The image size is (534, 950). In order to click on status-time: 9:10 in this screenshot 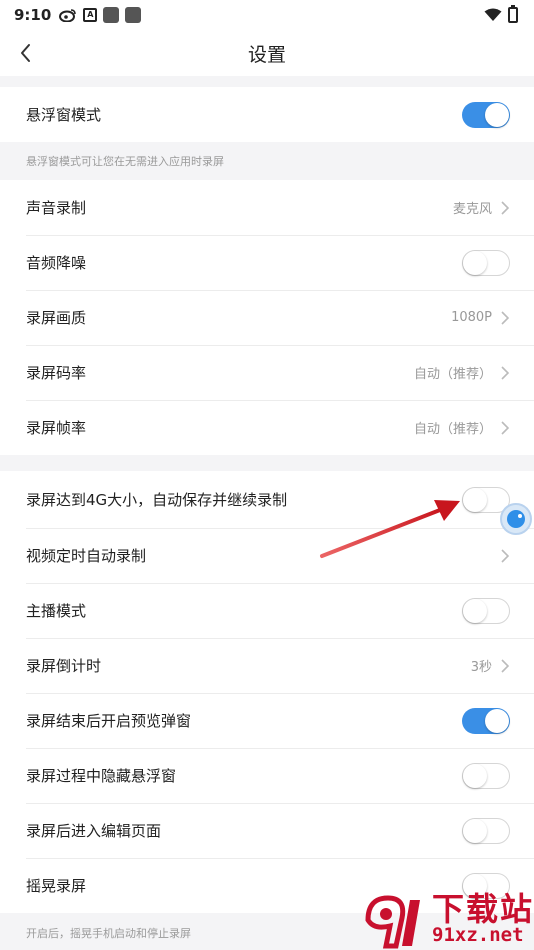, I will do `click(33, 15)`.